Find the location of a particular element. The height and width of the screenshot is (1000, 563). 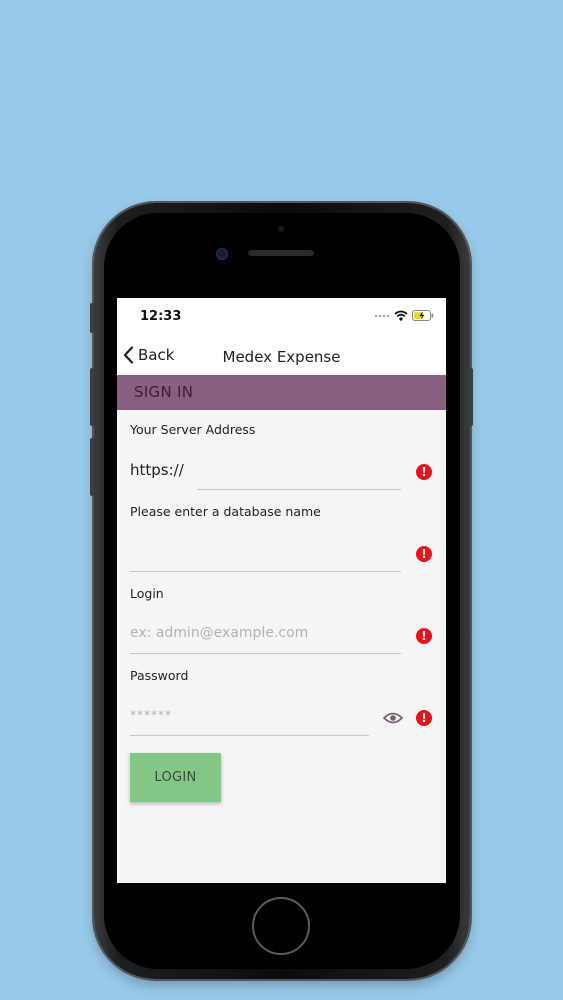

database-input is located at coordinates (265, 571).